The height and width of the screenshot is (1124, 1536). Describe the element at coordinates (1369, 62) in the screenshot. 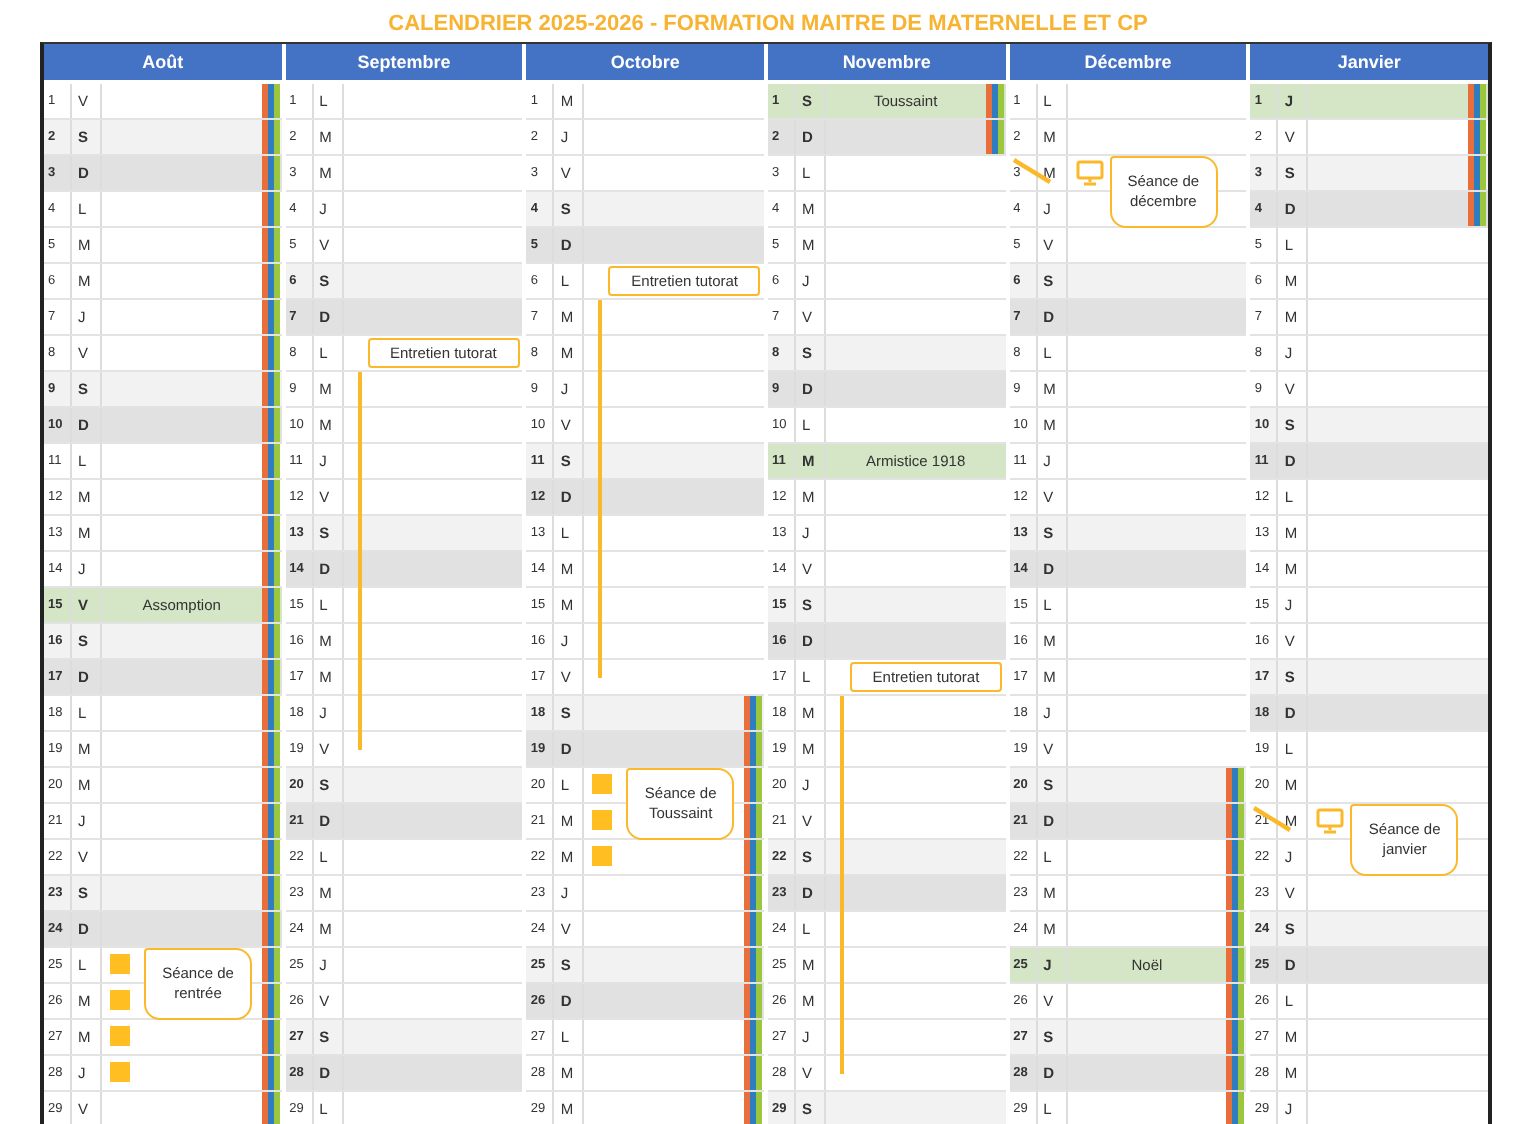

I see `month-header: Janvier` at that location.